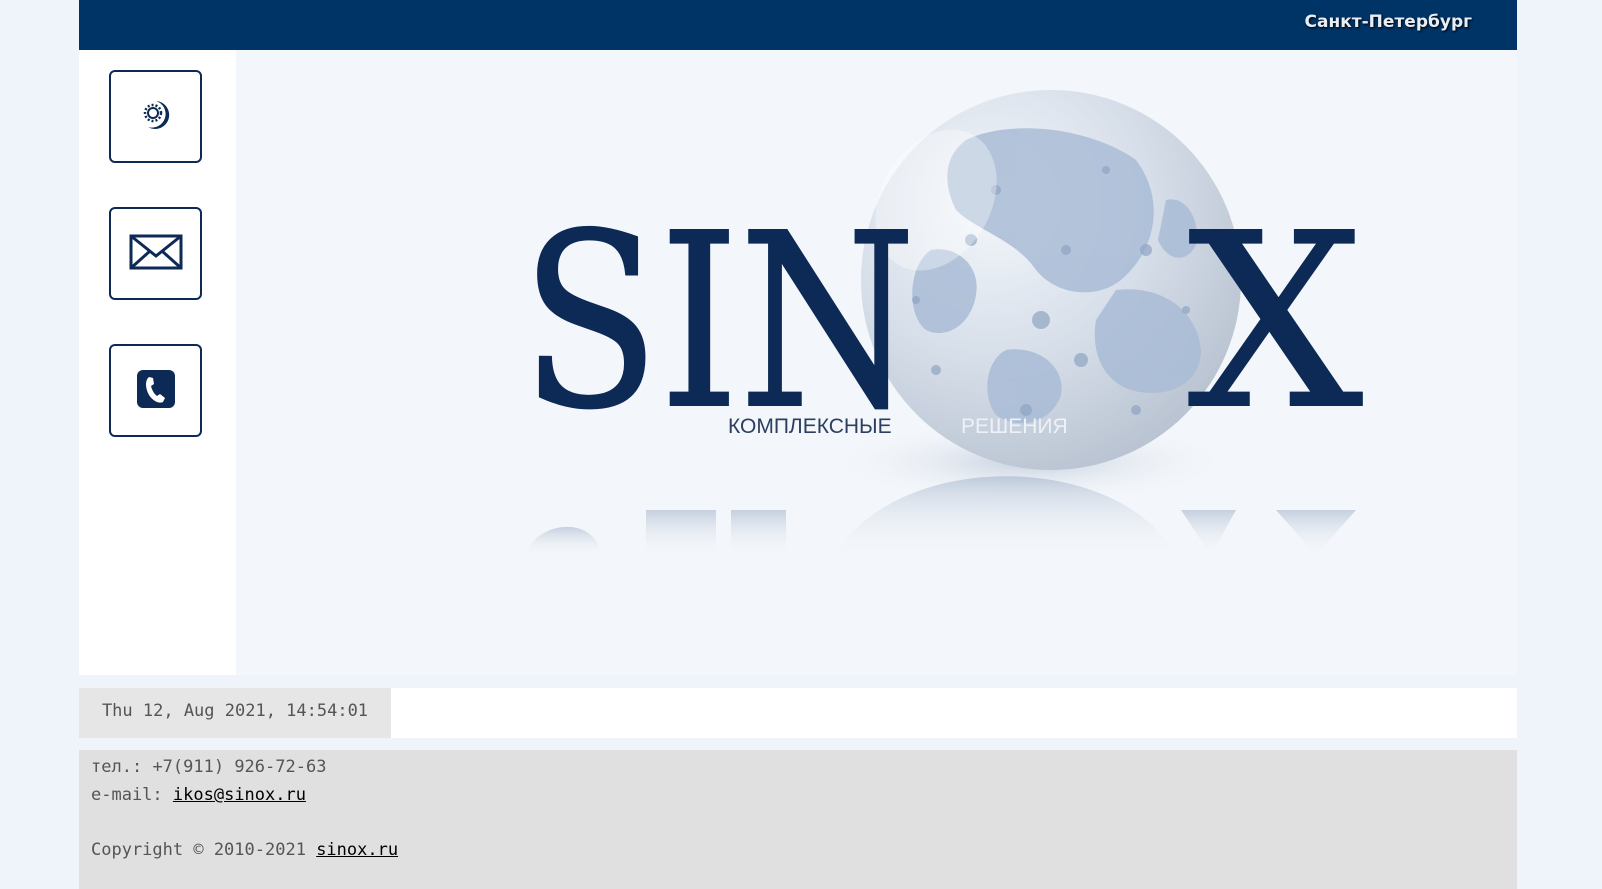  What do you see at coordinates (117, 767) in the screenshot?
I see `phone-label: тел.:` at bounding box center [117, 767].